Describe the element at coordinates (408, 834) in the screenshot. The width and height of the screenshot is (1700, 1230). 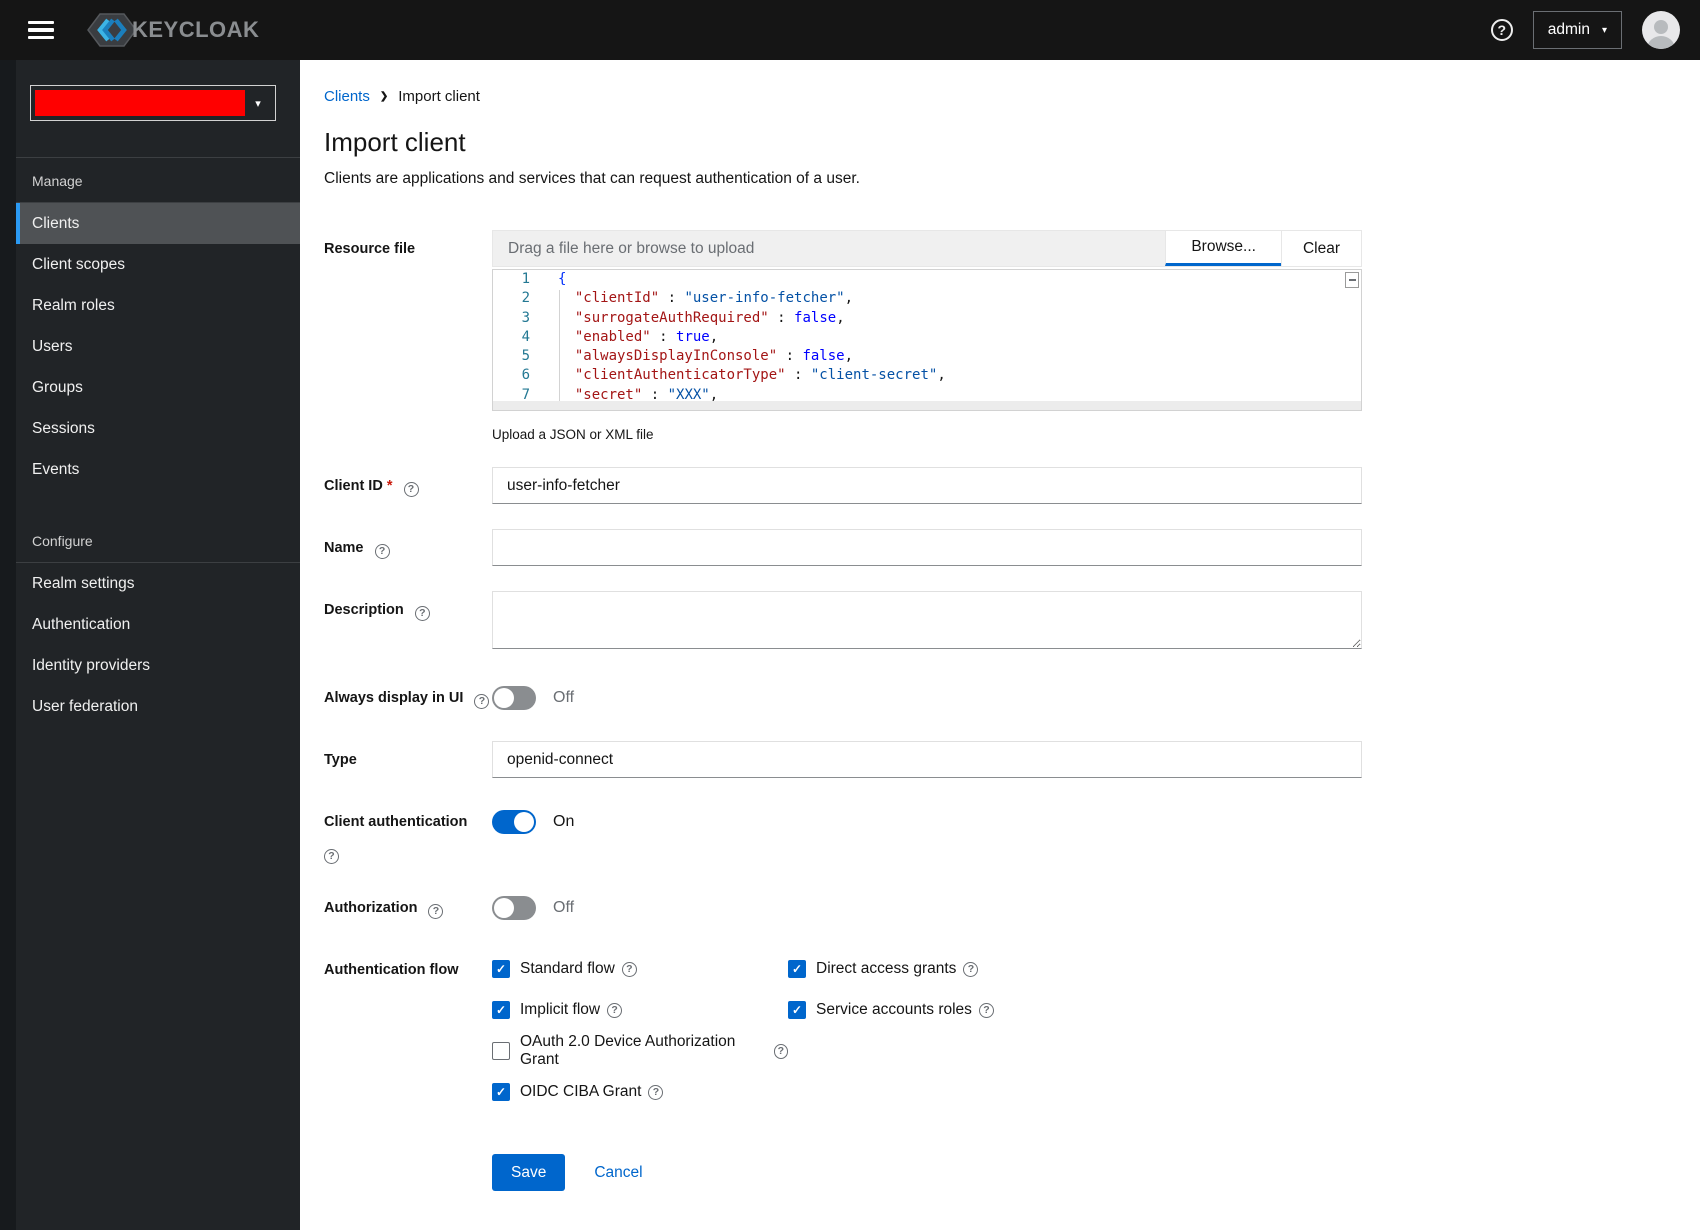
I see `client-auth-label: Client authentication ?` at that location.